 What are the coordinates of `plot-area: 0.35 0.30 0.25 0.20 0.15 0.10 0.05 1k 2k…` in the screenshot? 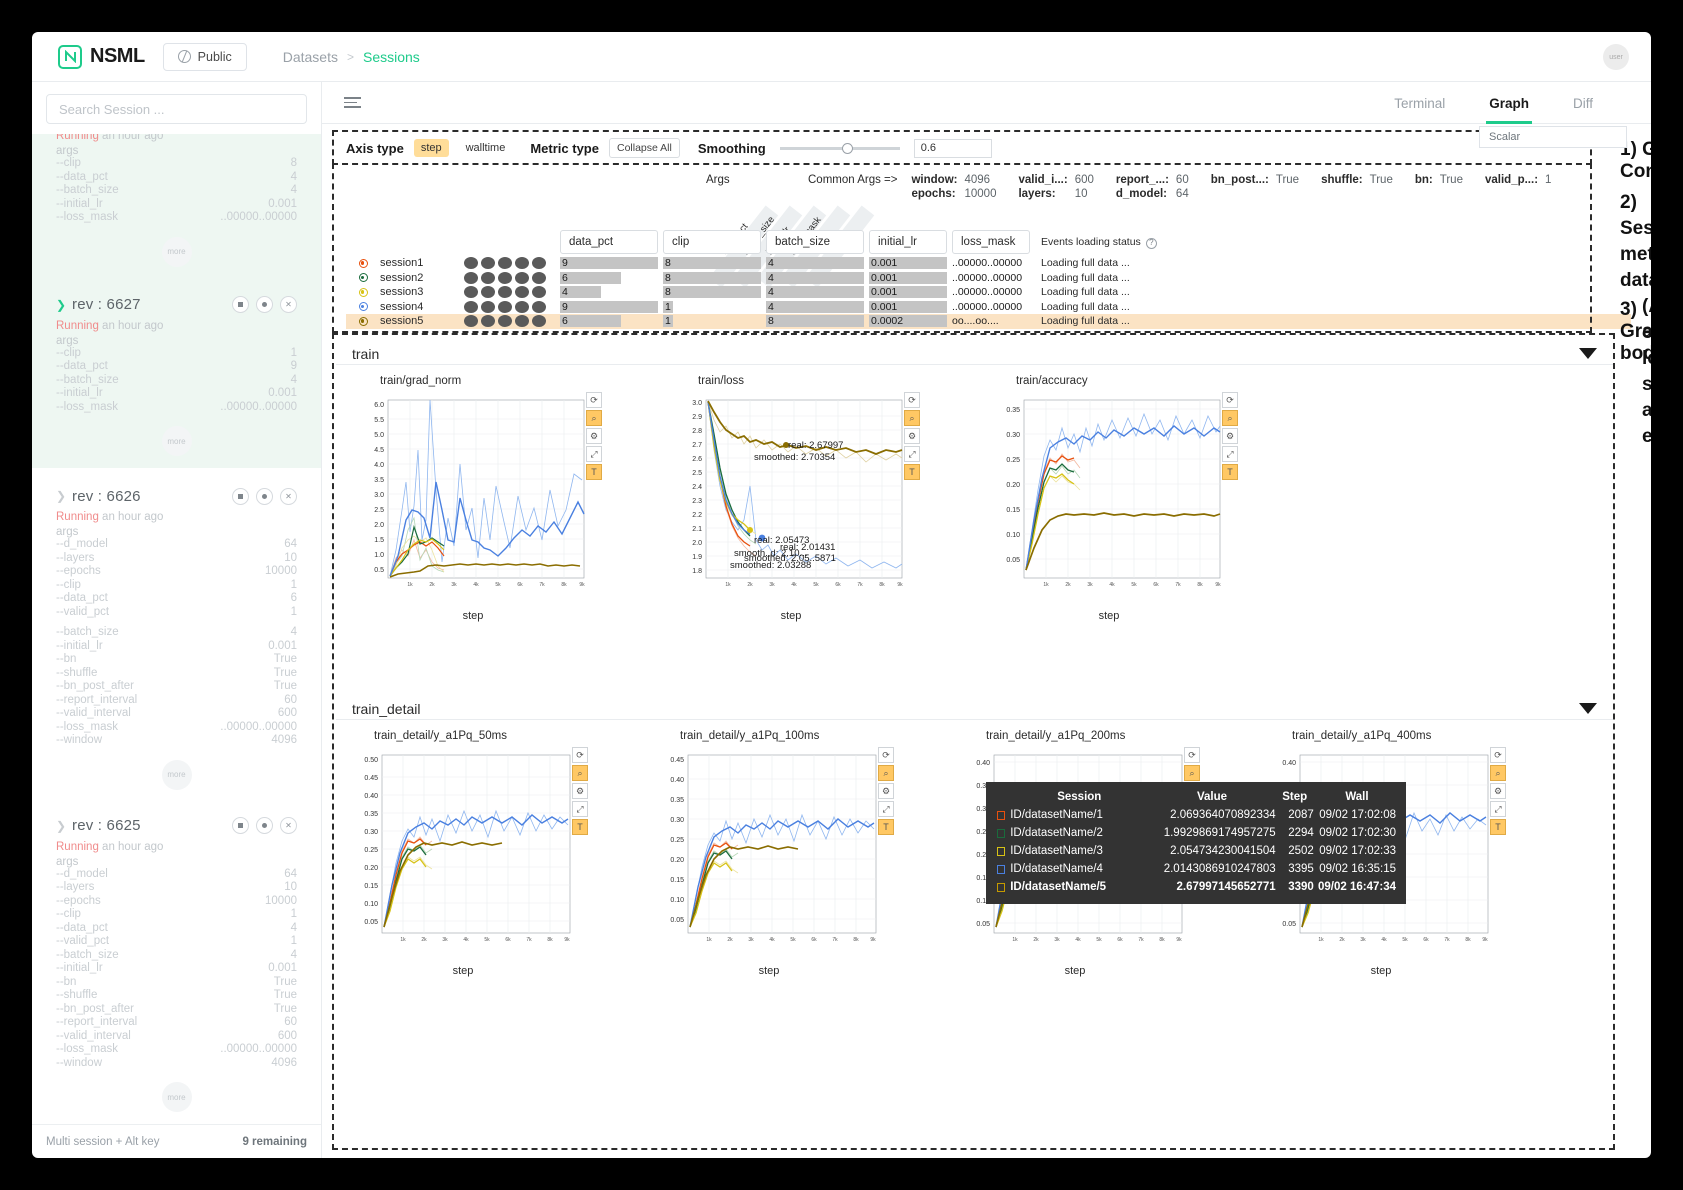 It's located at (1116, 495).